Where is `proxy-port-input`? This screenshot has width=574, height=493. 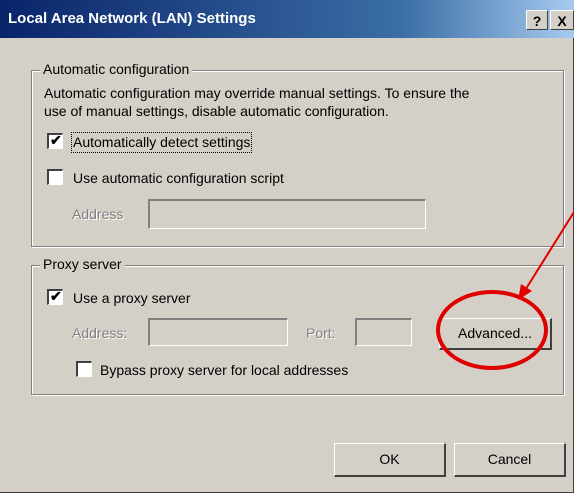
proxy-port-input is located at coordinates (383, 332).